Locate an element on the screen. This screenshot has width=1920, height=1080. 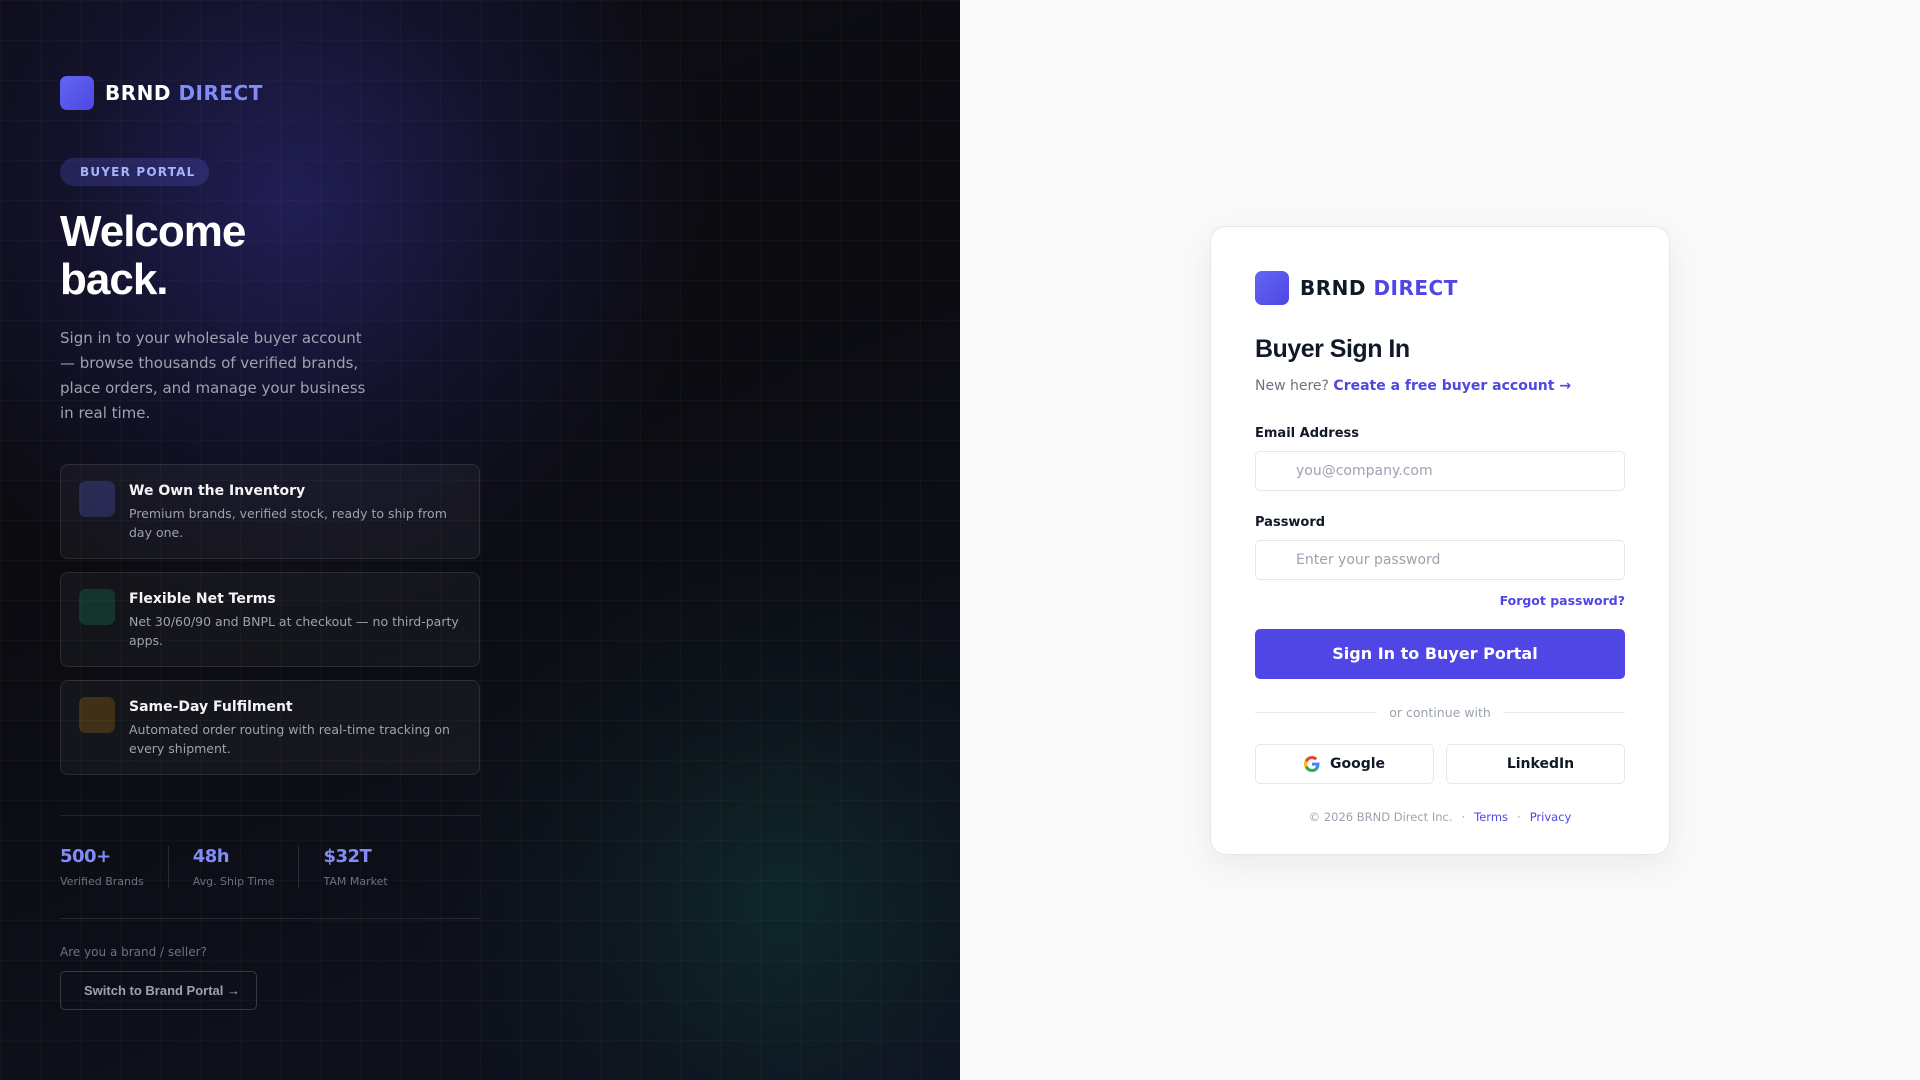
signin-title: Buyer Sign In is located at coordinates (1332, 348).